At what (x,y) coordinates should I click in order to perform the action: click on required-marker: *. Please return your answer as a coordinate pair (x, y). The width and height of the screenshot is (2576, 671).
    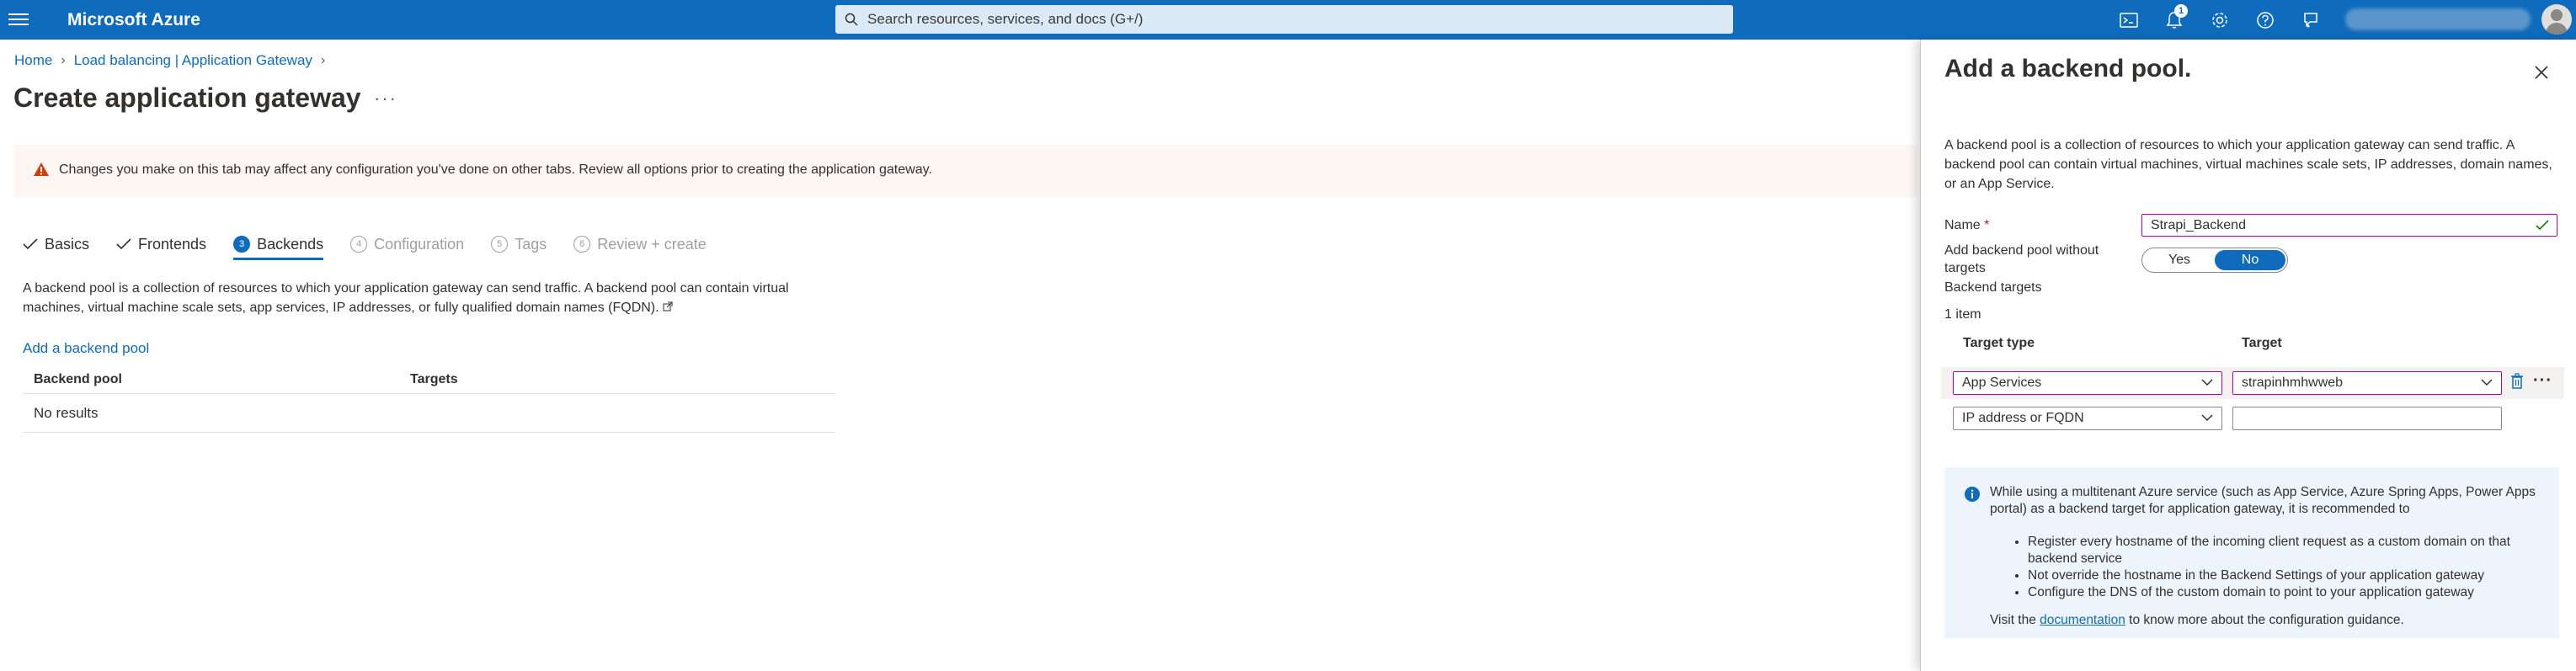
    Looking at the image, I should click on (1987, 225).